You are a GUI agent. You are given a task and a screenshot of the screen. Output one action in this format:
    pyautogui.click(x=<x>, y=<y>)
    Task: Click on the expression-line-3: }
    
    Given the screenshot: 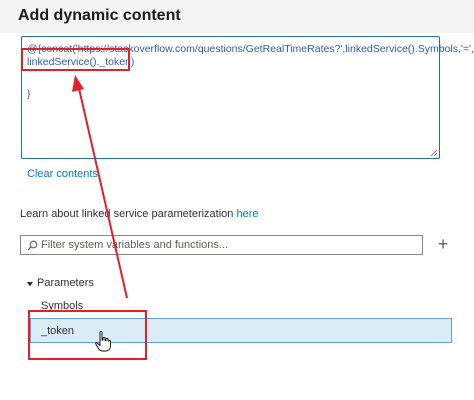 What is the action you would take?
    pyautogui.click(x=29, y=94)
    